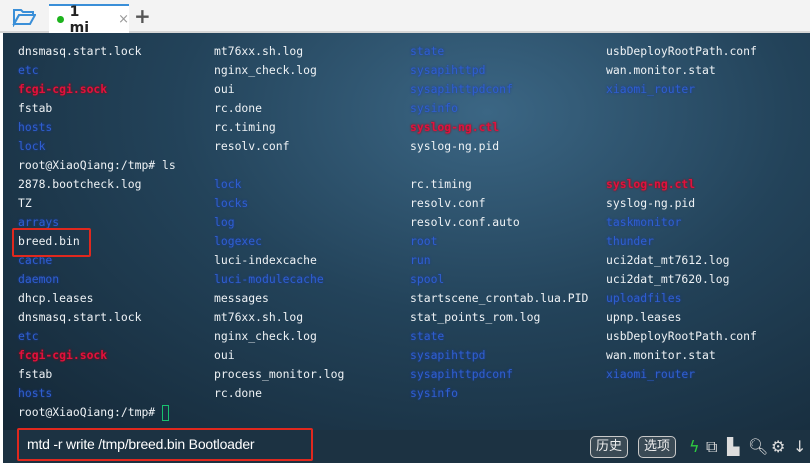 The height and width of the screenshot is (470, 810). I want to click on file-entry: run, so click(420, 260).